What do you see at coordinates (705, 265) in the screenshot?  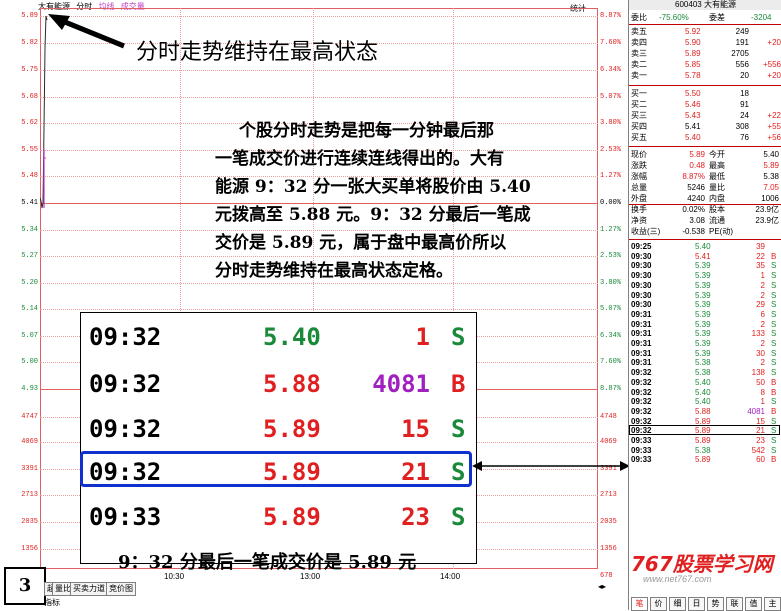 I see `tick-row: 09:30 5.39 35 S` at bounding box center [705, 265].